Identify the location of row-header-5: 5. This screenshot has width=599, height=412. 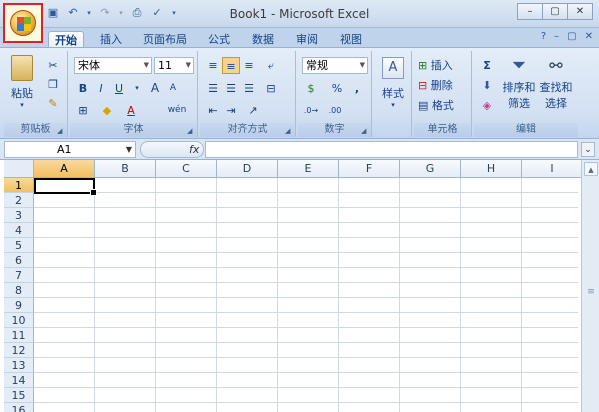
(19, 245).